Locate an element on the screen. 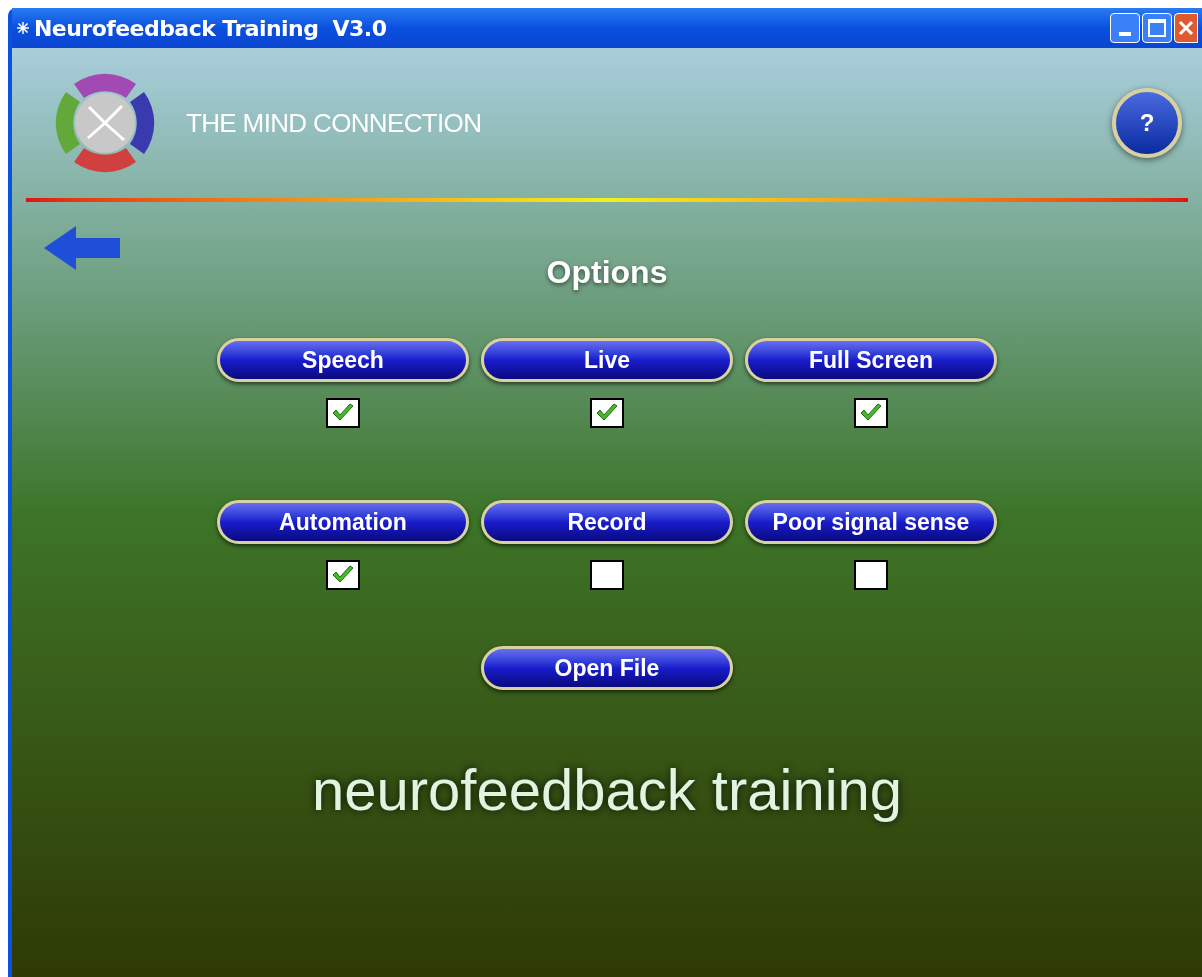  option-button: Live is located at coordinates (607, 360).